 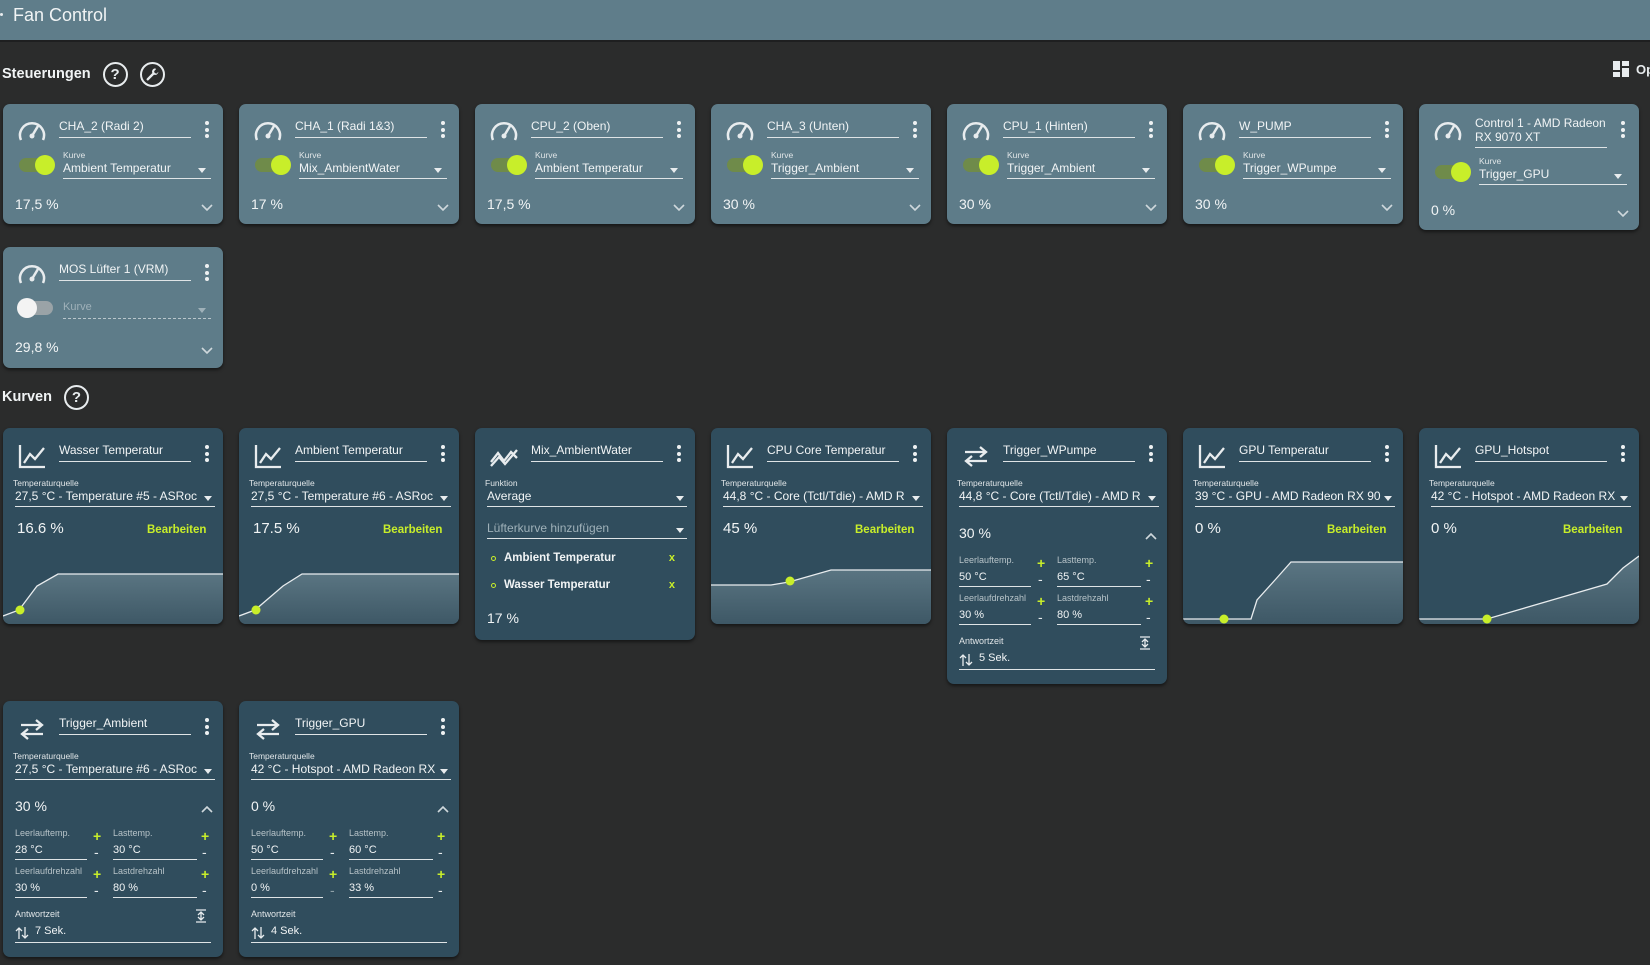 I want to click on layout-button: Op, so click(x=1631, y=69).